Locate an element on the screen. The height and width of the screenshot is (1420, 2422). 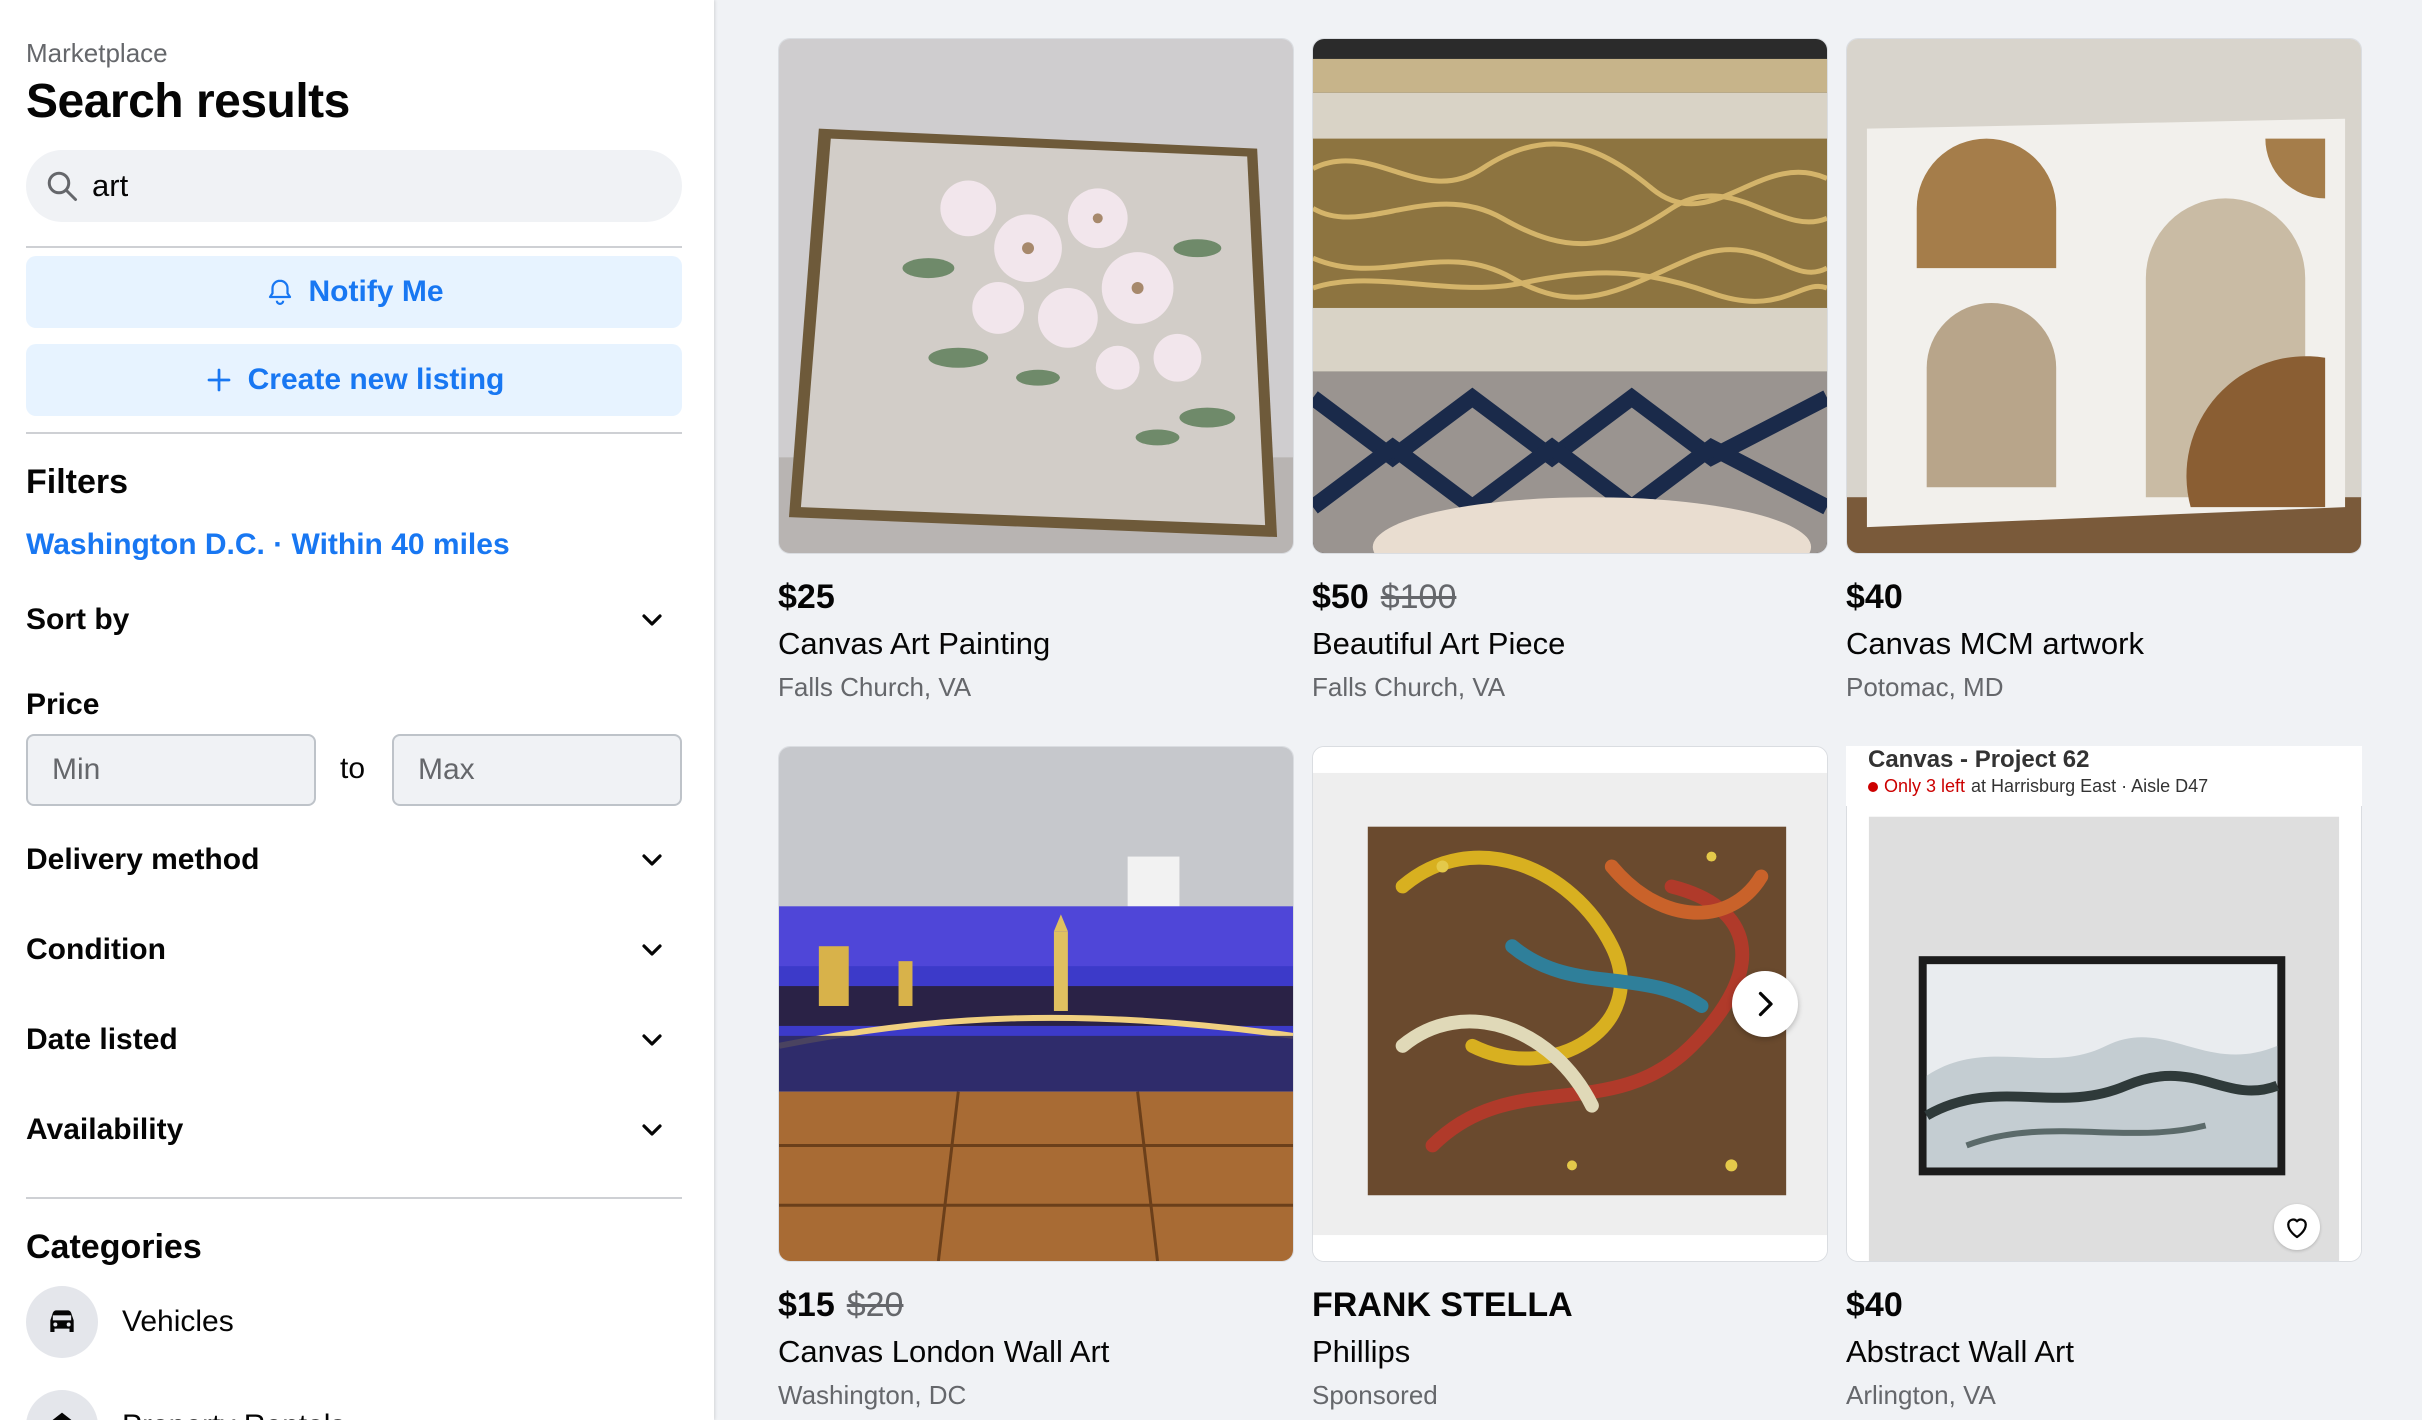
categories-heading: Categories is located at coordinates (114, 1247).